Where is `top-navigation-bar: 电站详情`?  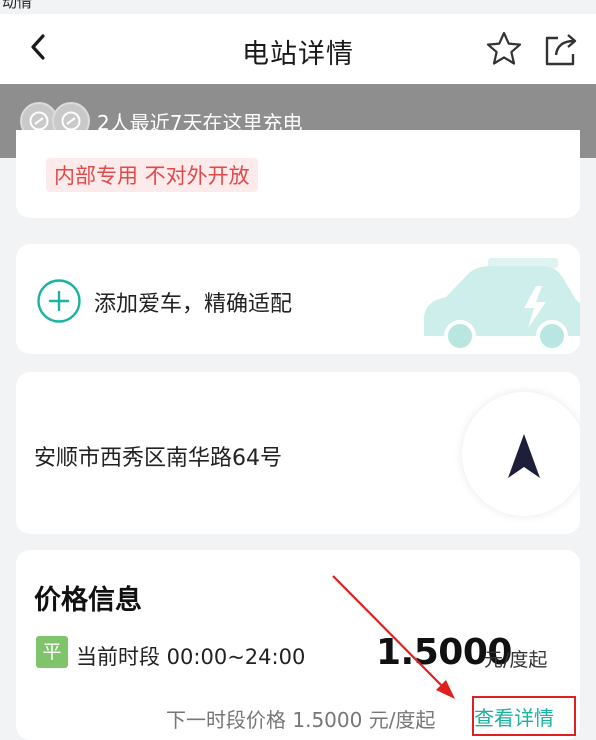 top-navigation-bar: 电站详情 is located at coordinates (298, 49).